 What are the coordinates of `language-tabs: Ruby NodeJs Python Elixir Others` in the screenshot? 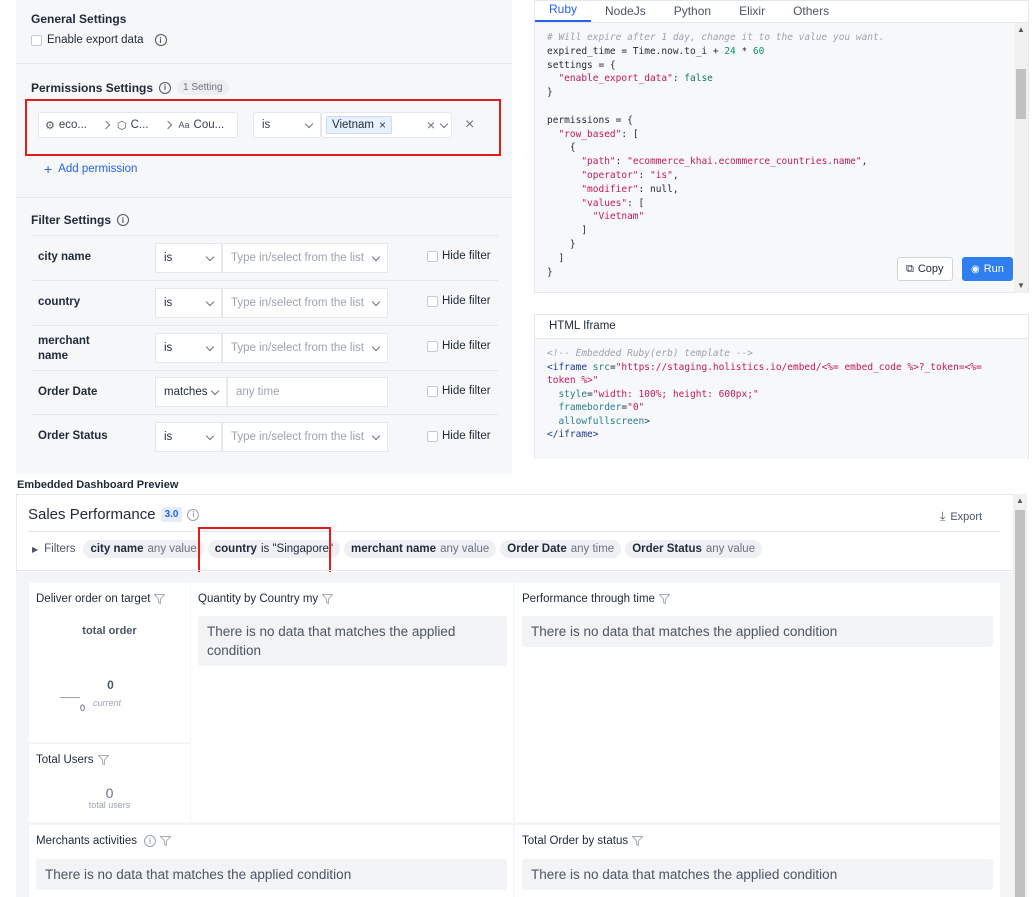 It's located at (781, 12).